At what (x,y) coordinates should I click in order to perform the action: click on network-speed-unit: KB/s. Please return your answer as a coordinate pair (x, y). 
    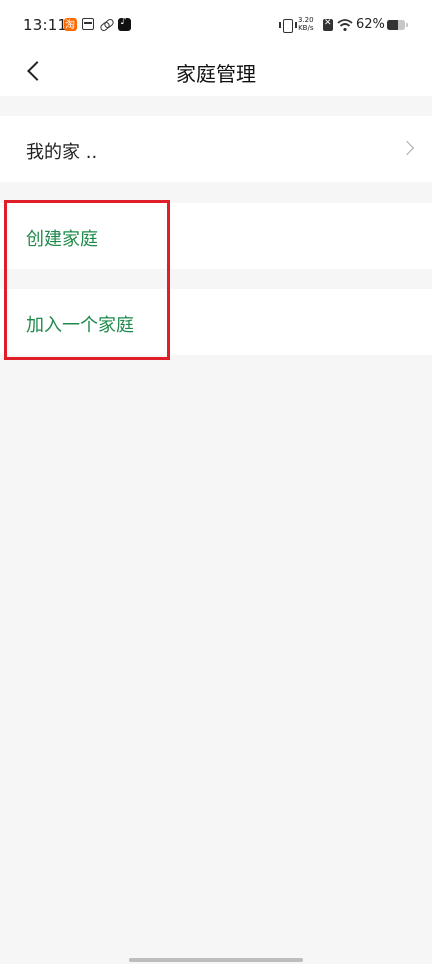
    Looking at the image, I should click on (306, 28).